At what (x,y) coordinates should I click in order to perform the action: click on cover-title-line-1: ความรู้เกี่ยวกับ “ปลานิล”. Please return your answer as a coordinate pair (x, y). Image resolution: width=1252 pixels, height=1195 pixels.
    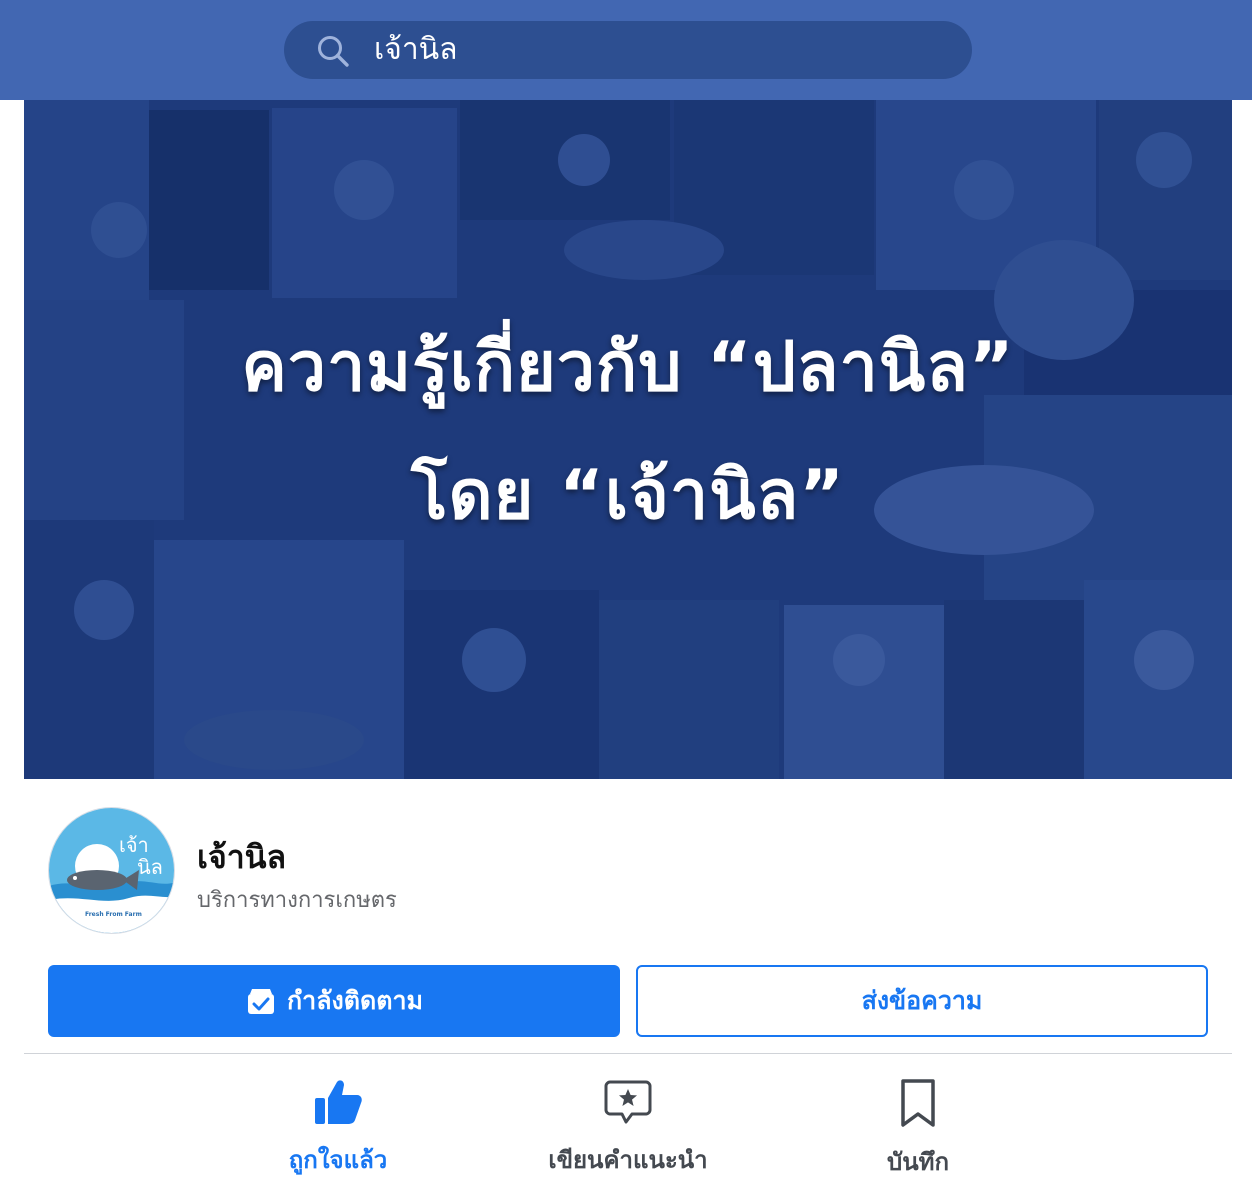
    Looking at the image, I should click on (628, 367).